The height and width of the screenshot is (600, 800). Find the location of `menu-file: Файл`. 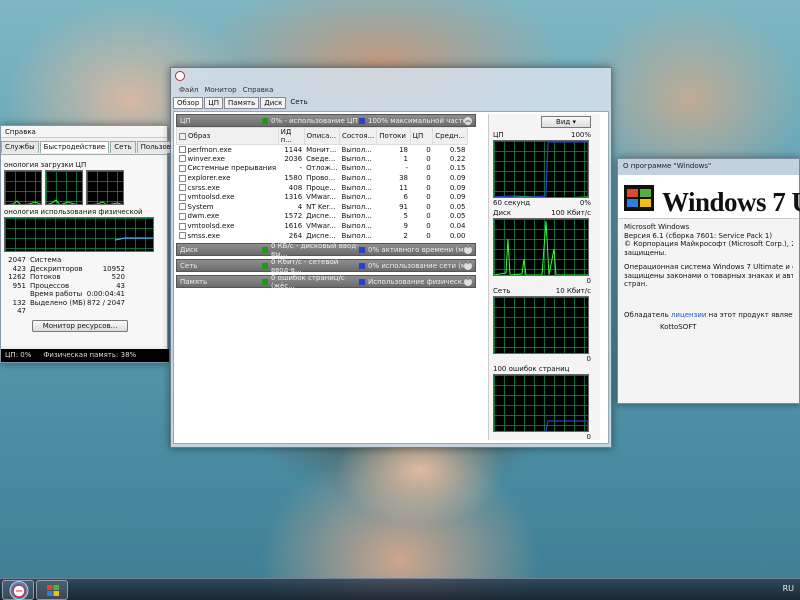

menu-file: Файл is located at coordinates (188, 90).